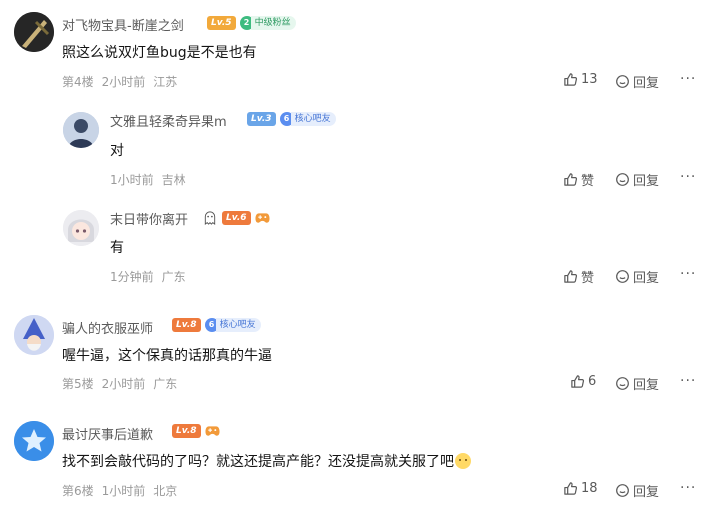  I want to click on comment-meta: 第4楼 2小时前 江苏, so click(123, 81).